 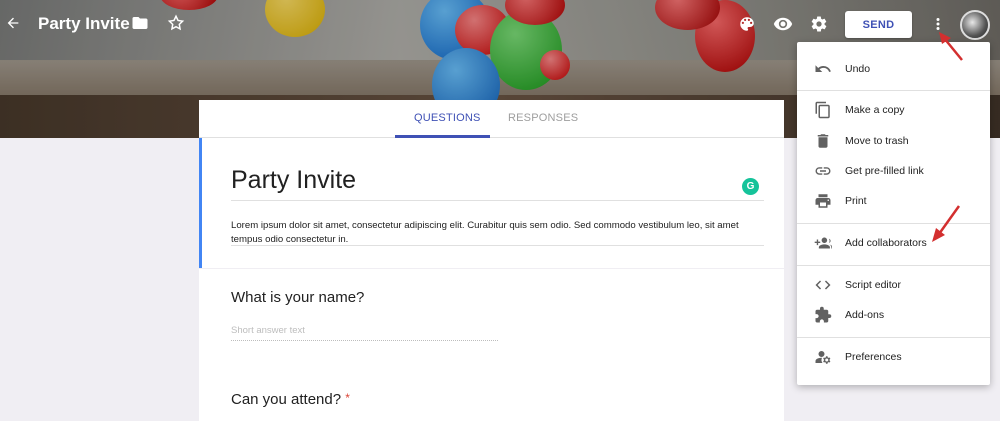 I want to click on menu-item-label: Add collaborators, so click(x=886, y=243).